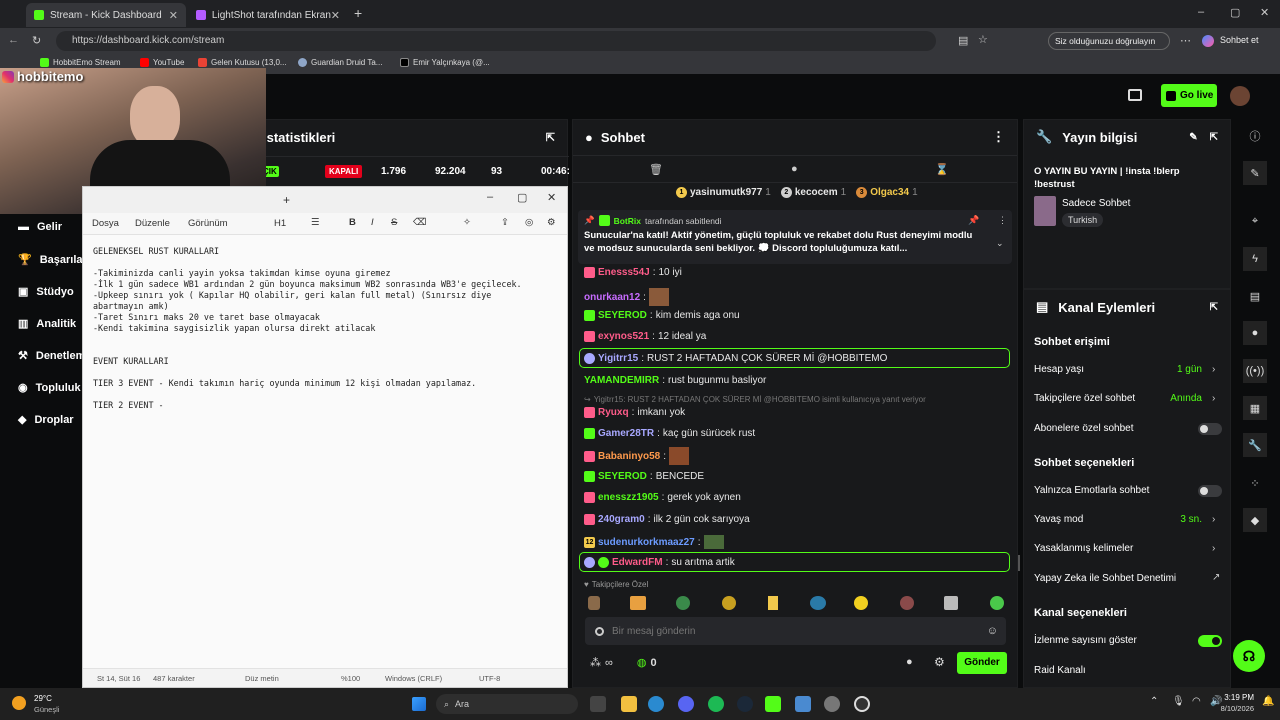 This screenshot has width=1280, height=720. Describe the element at coordinates (983, 39) in the screenshot. I see `favorite-star-icon: ☆` at that location.